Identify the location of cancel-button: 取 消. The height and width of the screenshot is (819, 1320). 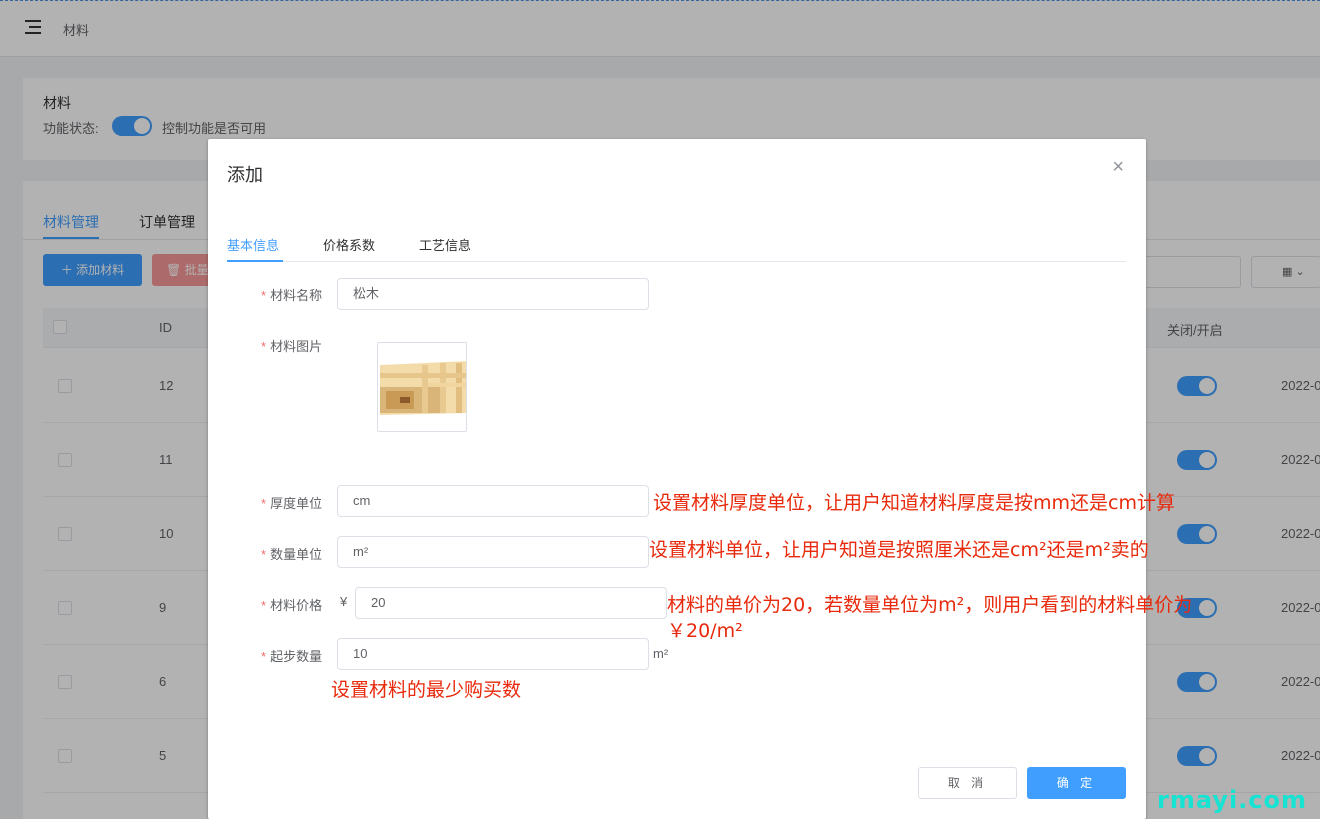
(967, 783).